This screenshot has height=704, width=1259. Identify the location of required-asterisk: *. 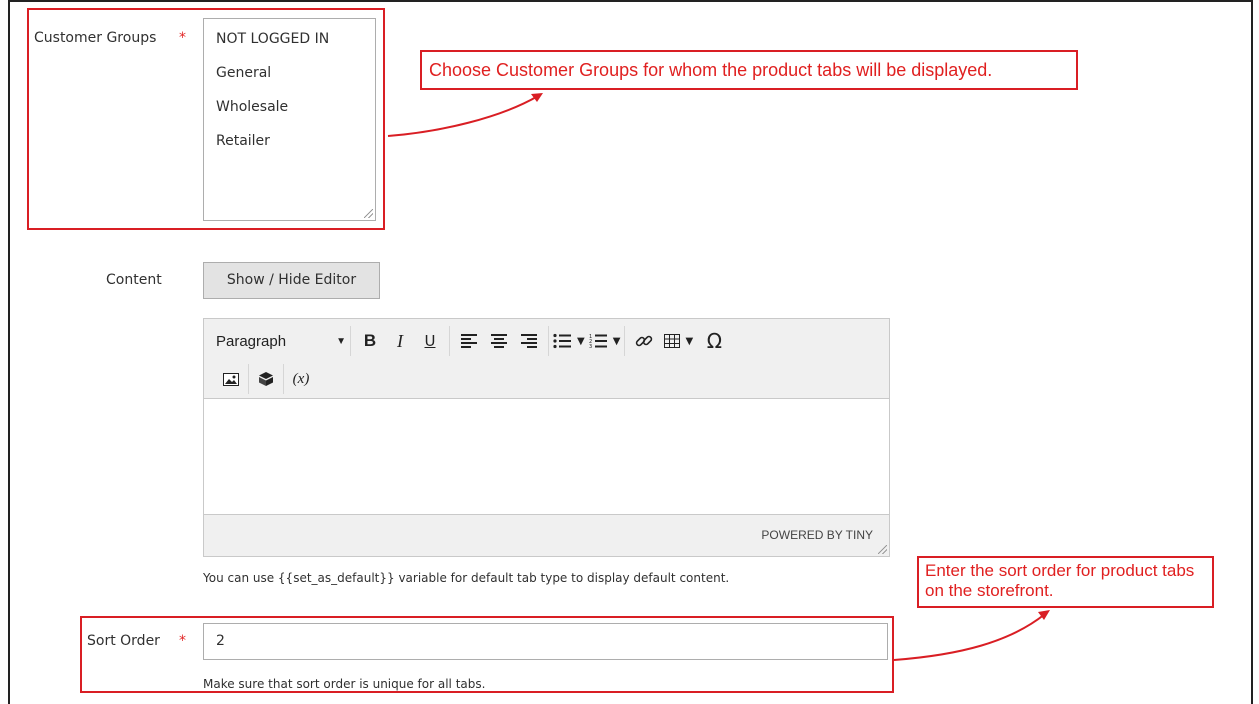
(182, 641).